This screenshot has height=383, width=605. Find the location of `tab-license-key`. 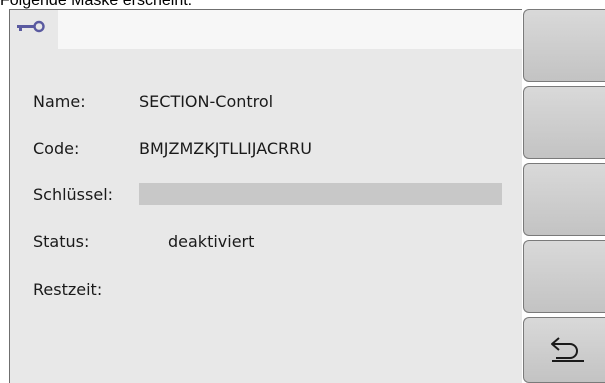

tab-license-key is located at coordinates (34, 29).